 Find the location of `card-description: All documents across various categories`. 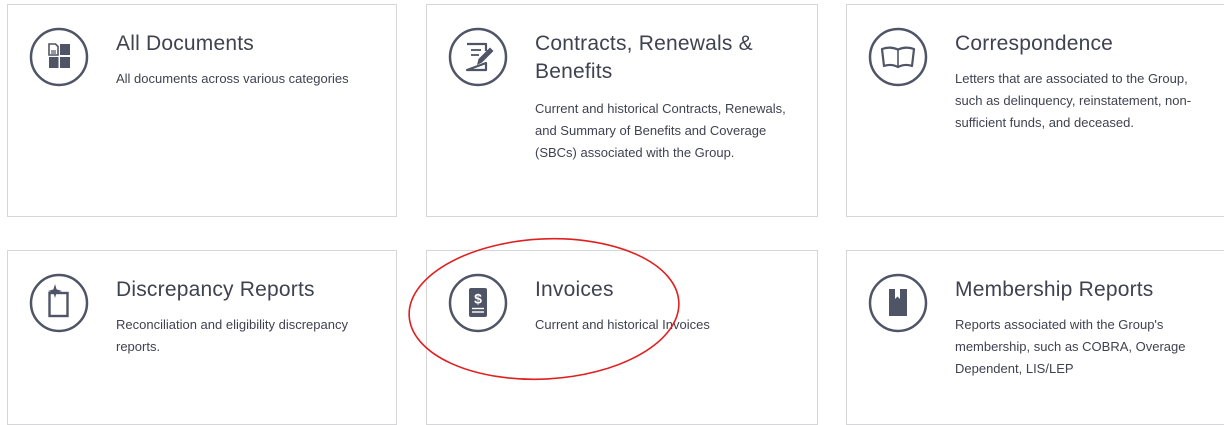

card-description: All documents across various categories is located at coordinates (232, 78).